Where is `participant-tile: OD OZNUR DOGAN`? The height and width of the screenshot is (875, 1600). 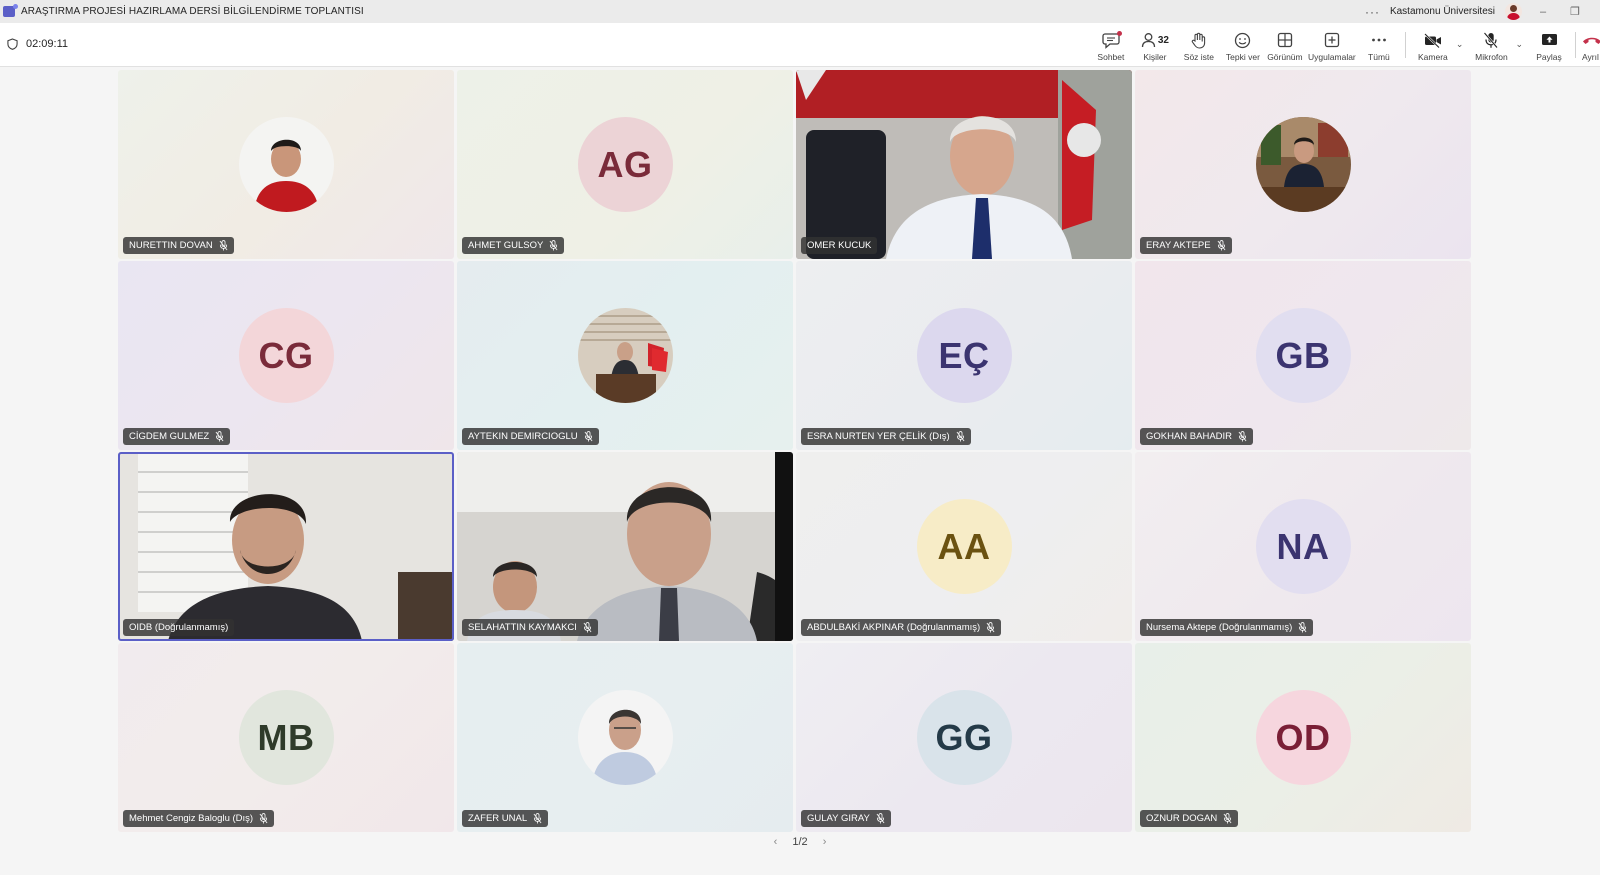
participant-tile: OD OZNUR DOGAN is located at coordinates (1303, 737).